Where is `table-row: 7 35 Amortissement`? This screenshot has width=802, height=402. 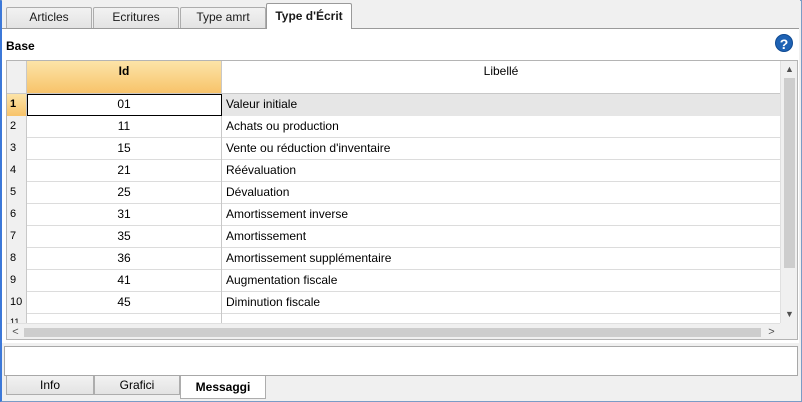
table-row: 7 35 Amortissement is located at coordinates (393, 237).